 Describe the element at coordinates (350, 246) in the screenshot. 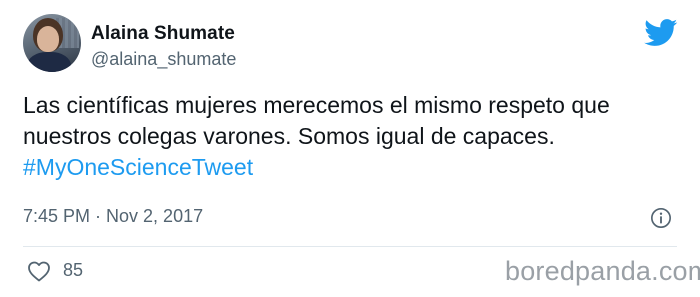

I see `divider` at that location.